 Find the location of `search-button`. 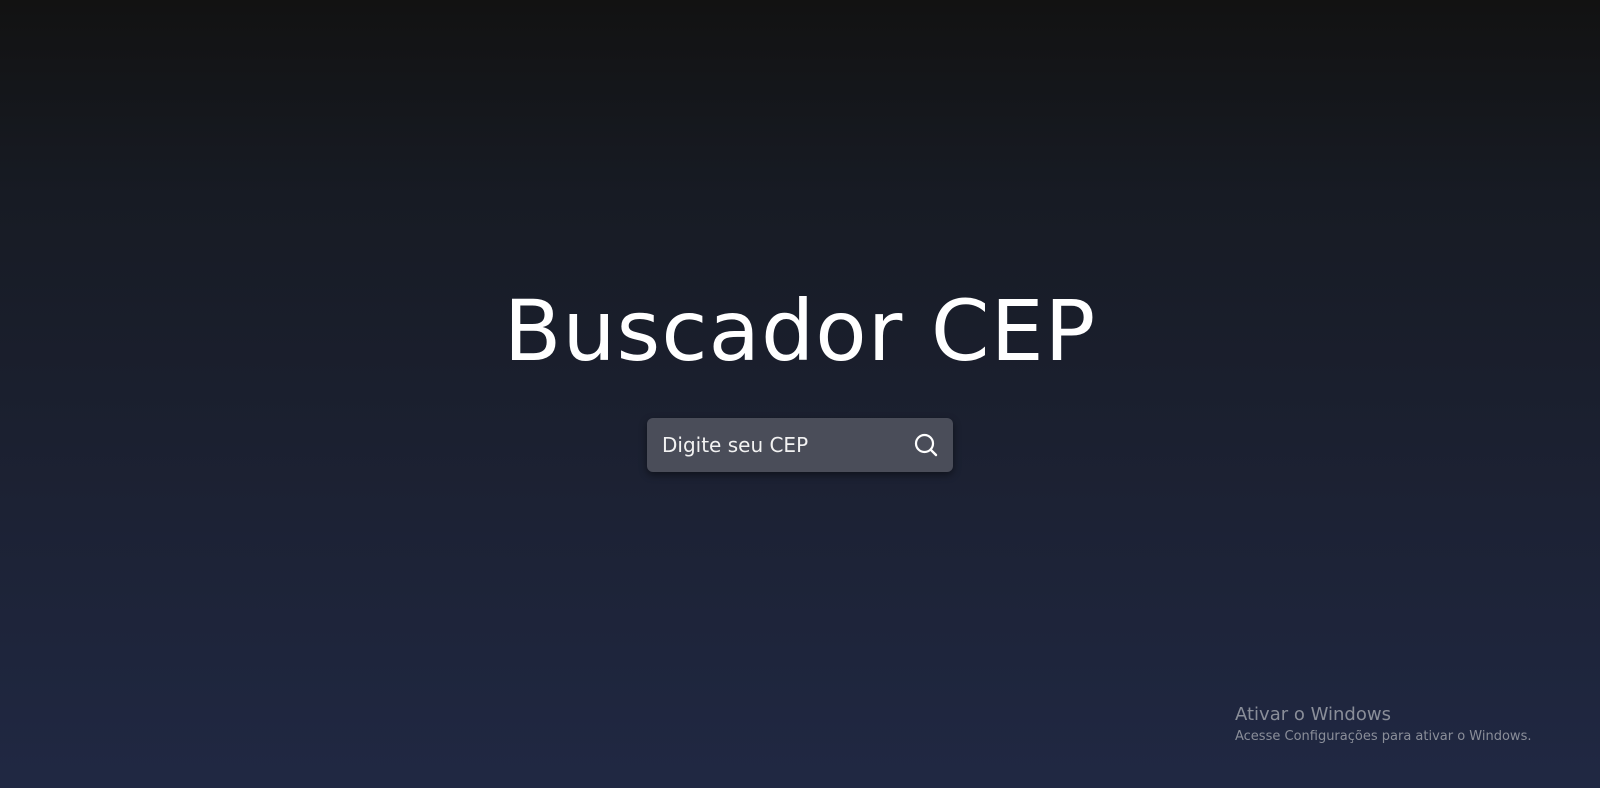

search-button is located at coordinates (926, 445).